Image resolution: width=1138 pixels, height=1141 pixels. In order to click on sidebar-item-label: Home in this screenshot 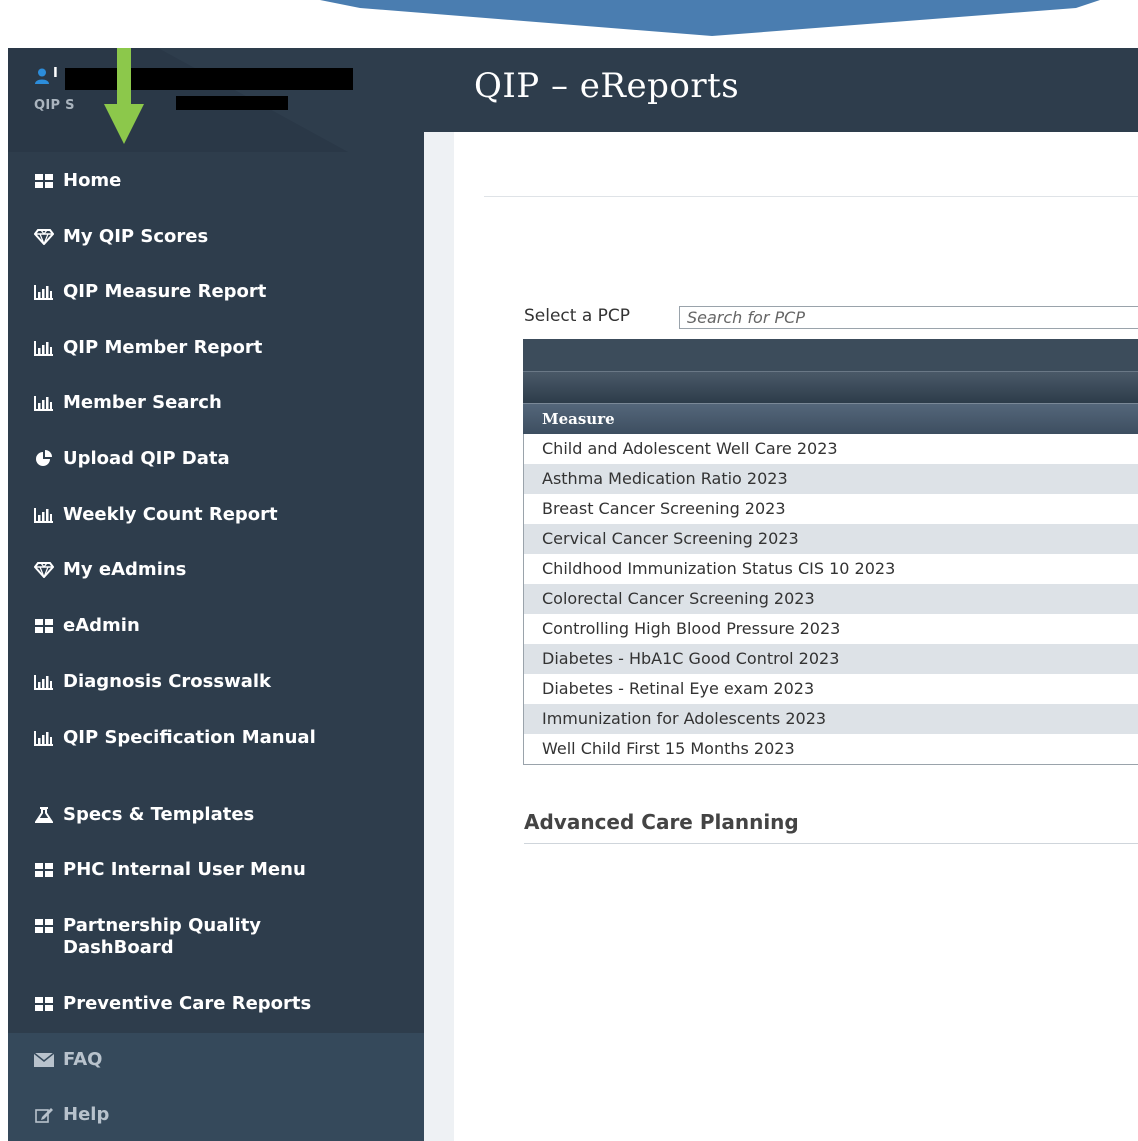, I will do `click(92, 180)`.